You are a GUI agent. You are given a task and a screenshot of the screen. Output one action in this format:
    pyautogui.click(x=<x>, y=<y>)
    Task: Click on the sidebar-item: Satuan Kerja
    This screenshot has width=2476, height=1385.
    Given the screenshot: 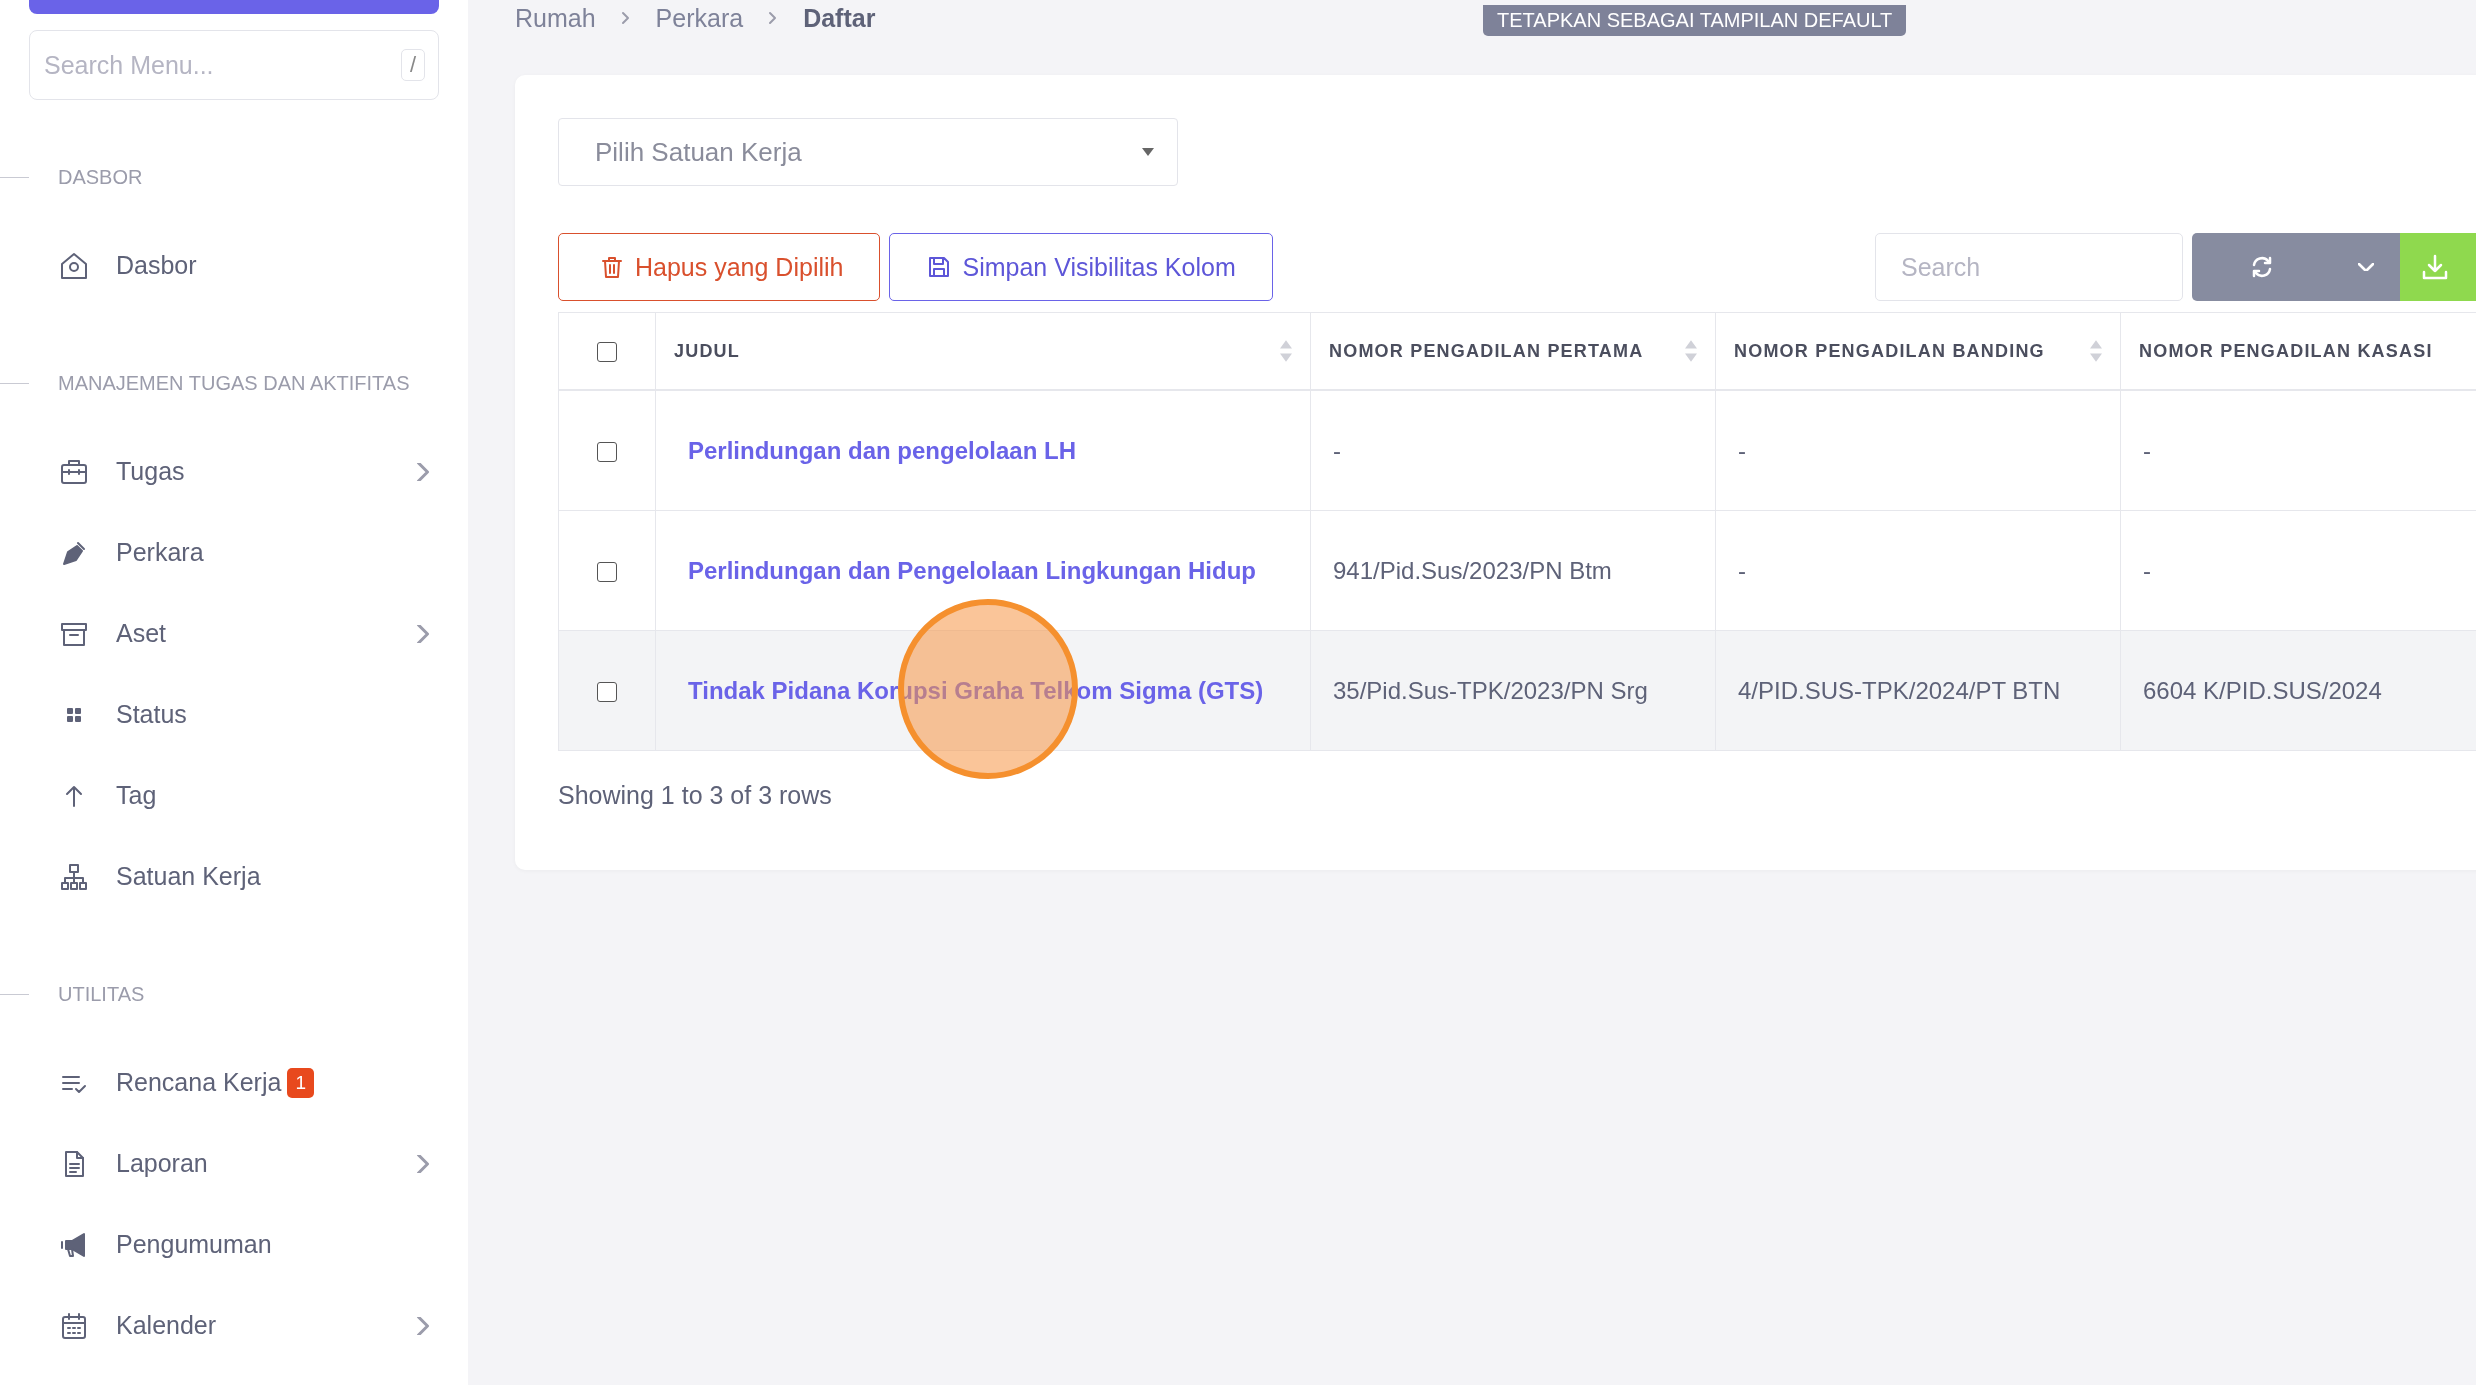 What is the action you would take?
    pyautogui.click(x=234, y=876)
    